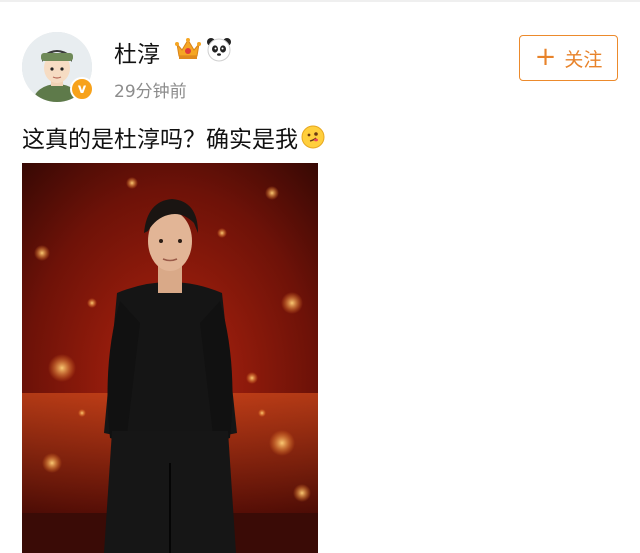 The image size is (640, 553). Describe the element at coordinates (545, 56) in the screenshot. I see `plus-icon: +` at that location.